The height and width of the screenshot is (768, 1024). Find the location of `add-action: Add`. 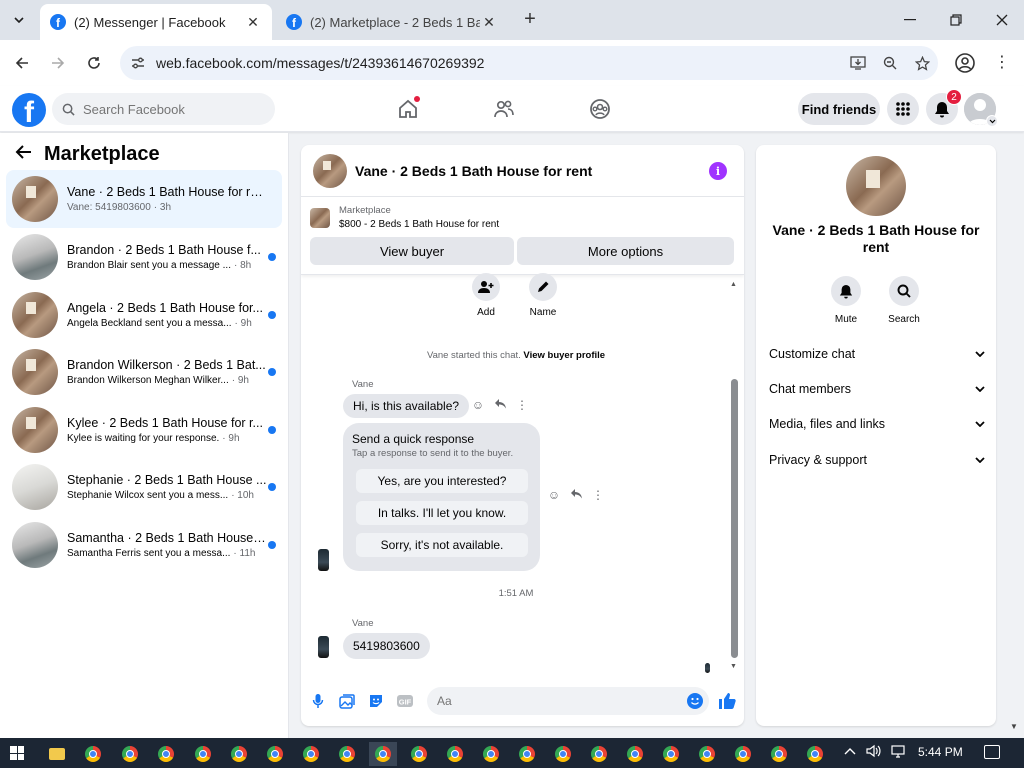

add-action: Add is located at coordinates (486, 295).